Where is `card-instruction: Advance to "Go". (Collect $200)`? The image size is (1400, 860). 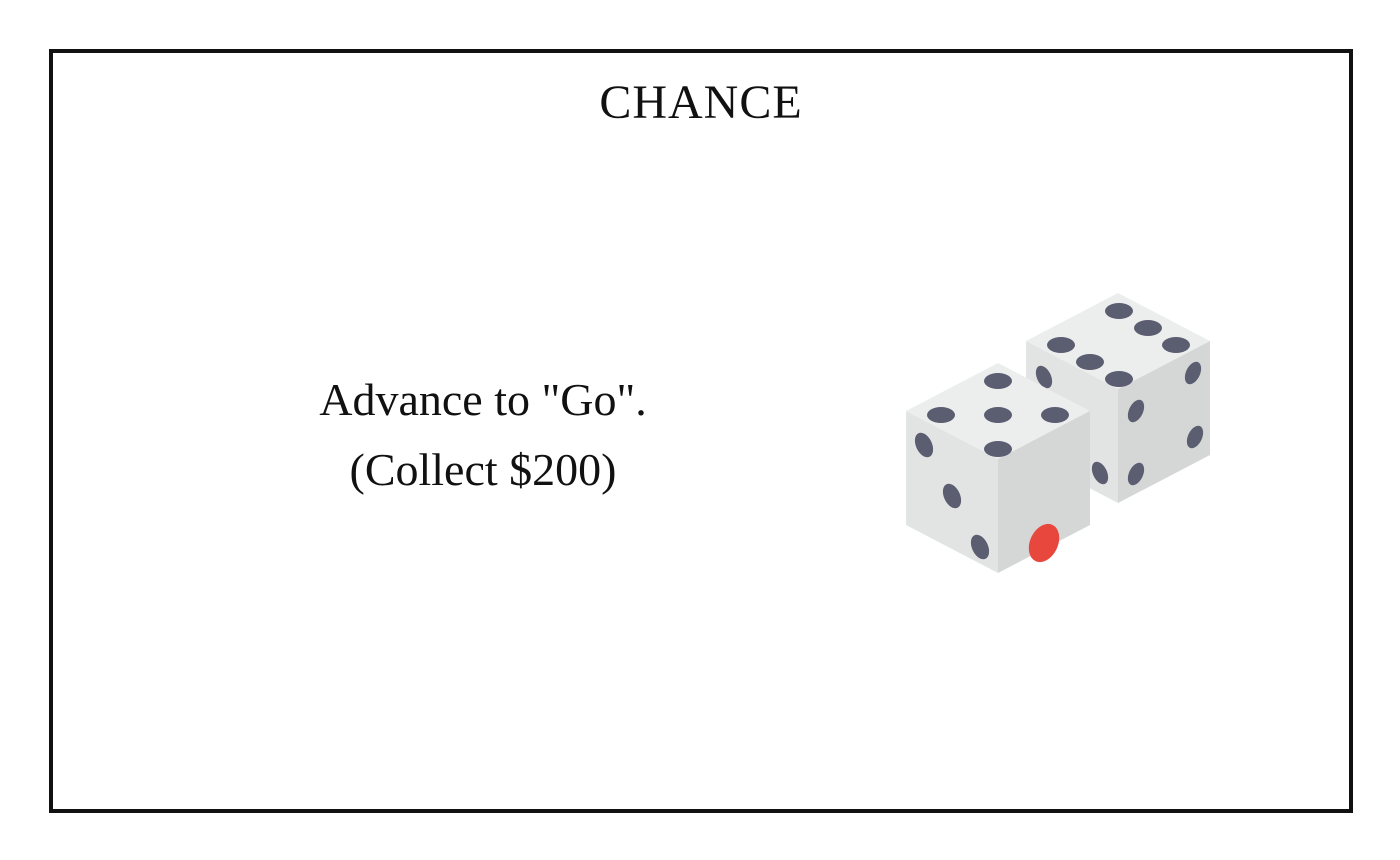 card-instruction: Advance to "Go". (Collect $200) is located at coordinates (483, 435).